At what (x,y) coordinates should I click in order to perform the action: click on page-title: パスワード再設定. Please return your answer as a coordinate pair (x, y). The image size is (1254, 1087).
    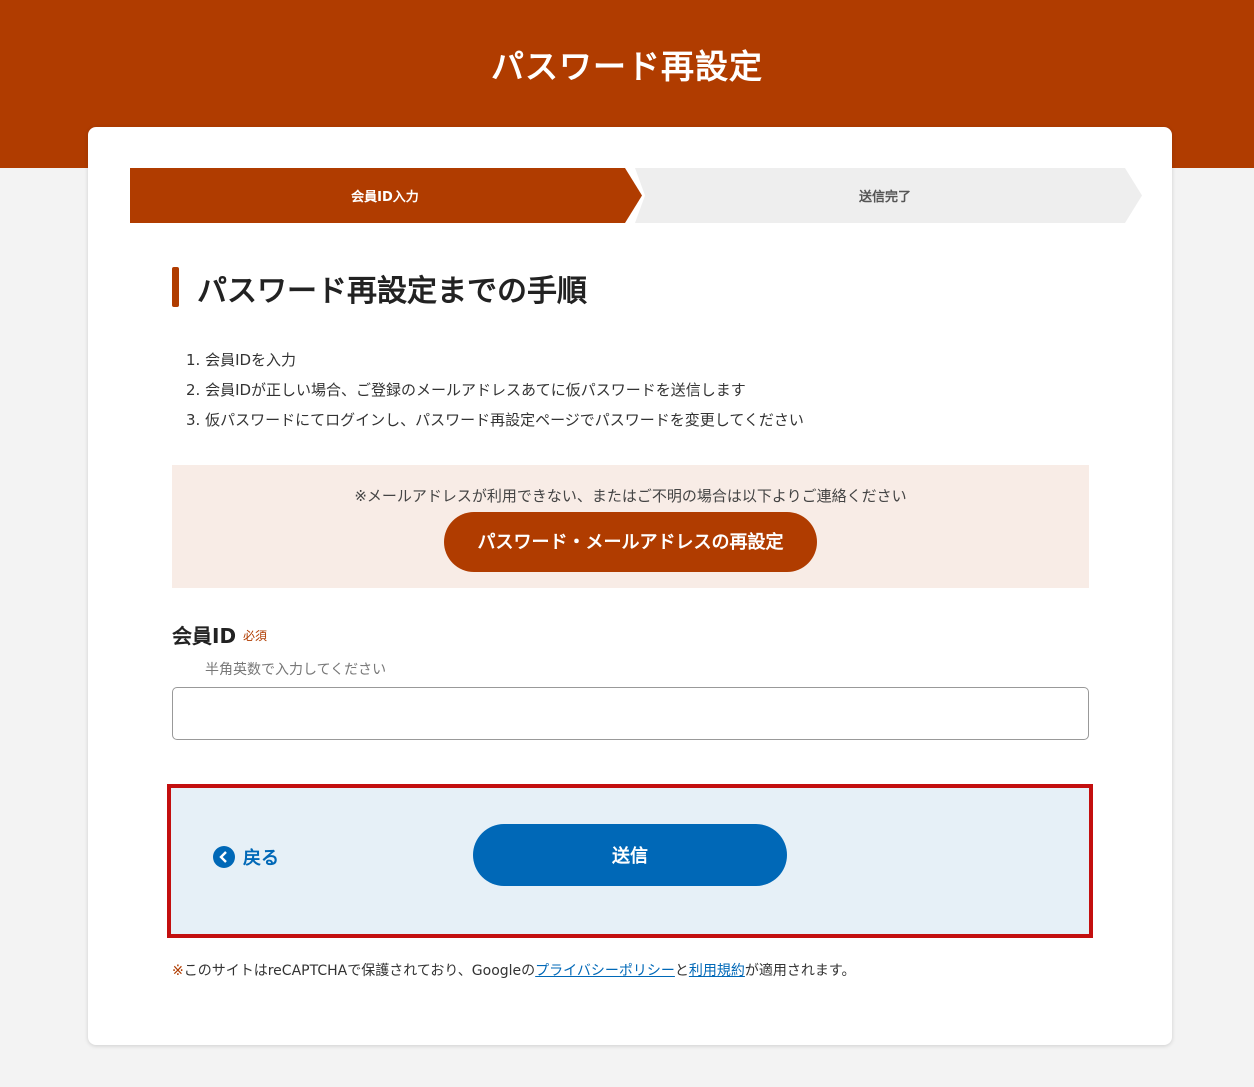
    Looking at the image, I should click on (627, 66).